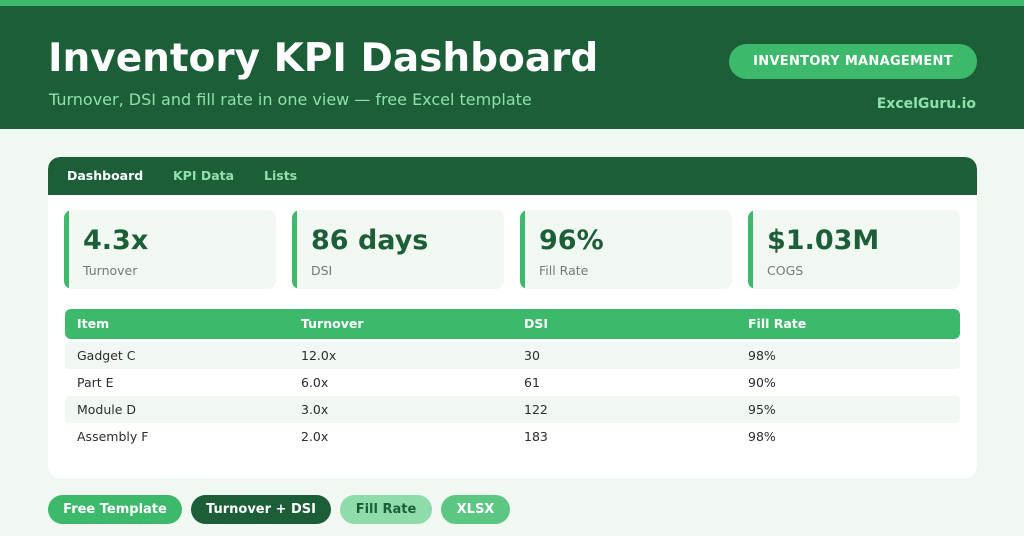 Image resolution: width=1024 pixels, height=536 pixels. Describe the element at coordinates (536, 436) in the screenshot. I see `cell-dsi: 183` at that location.